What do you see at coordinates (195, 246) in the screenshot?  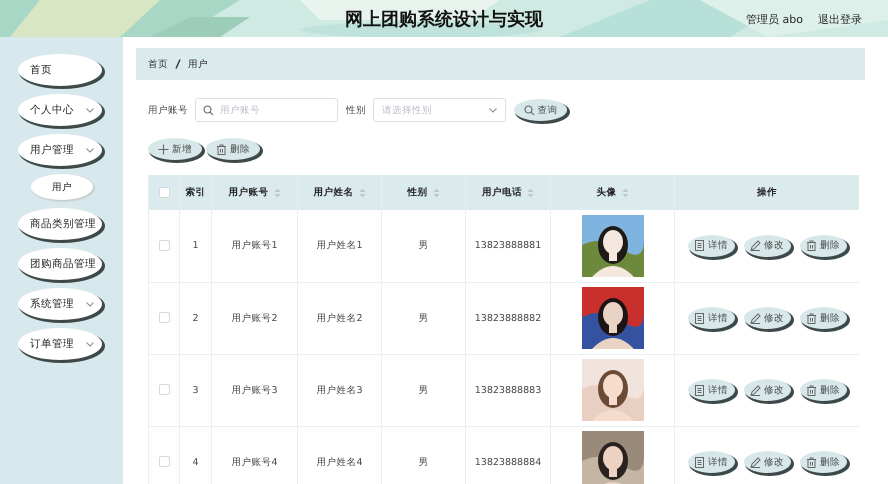 I see `table-cell: 1` at bounding box center [195, 246].